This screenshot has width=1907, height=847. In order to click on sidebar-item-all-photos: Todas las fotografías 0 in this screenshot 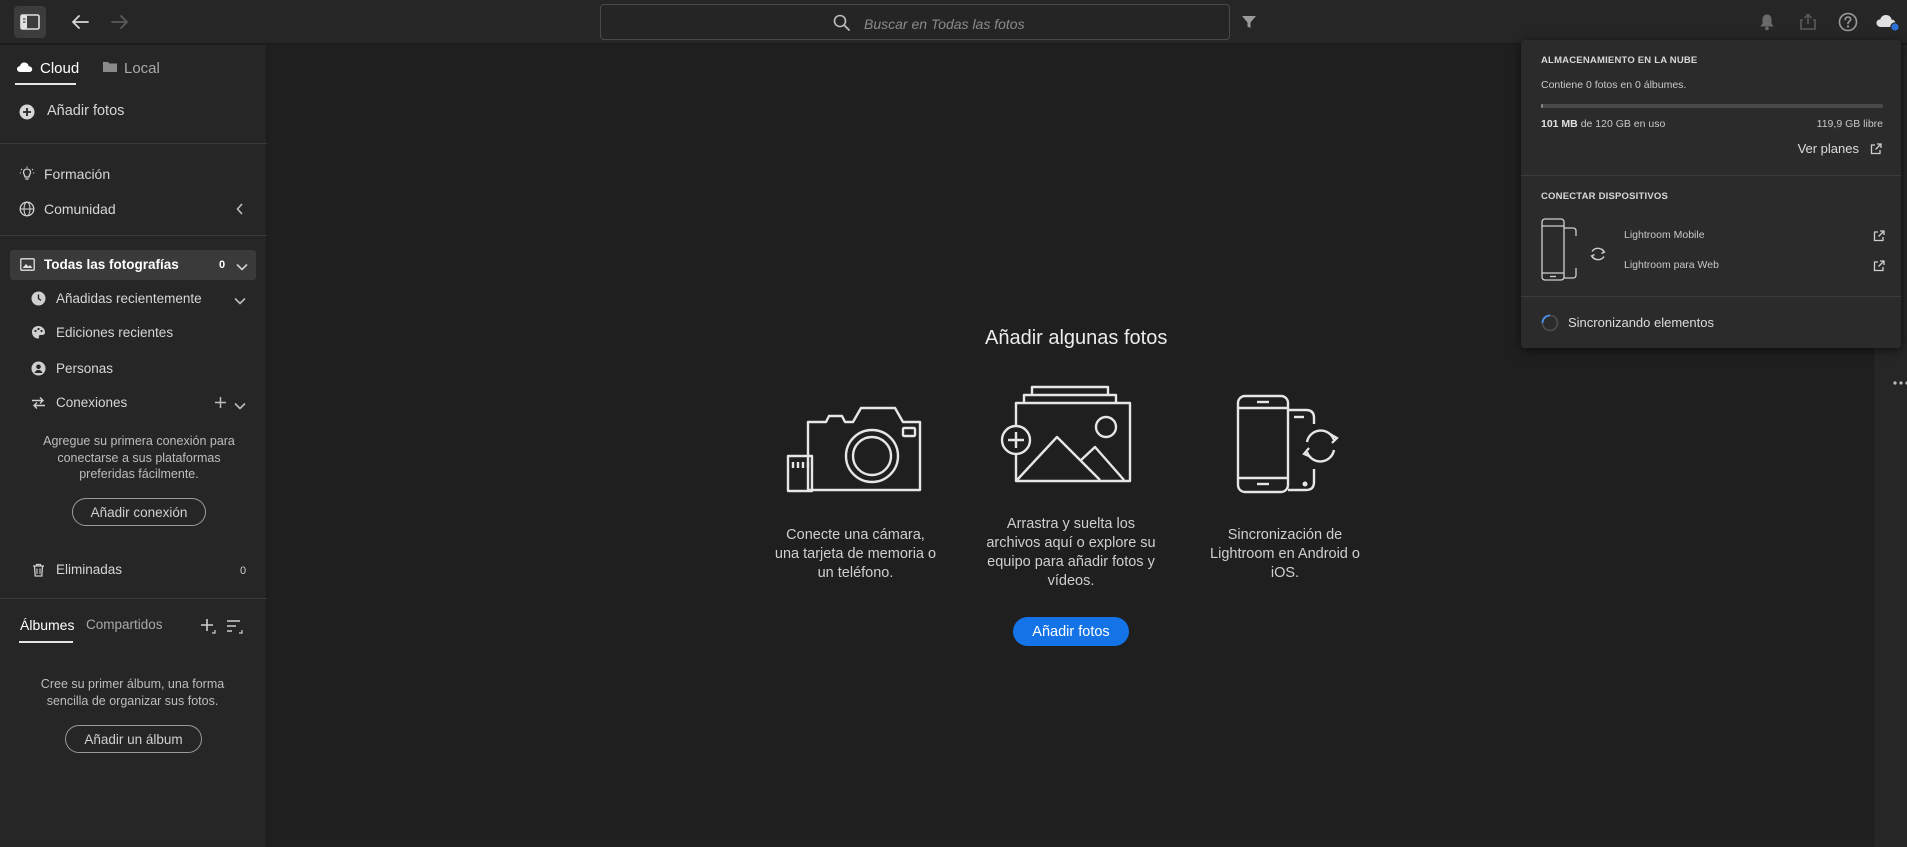, I will do `click(133, 265)`.